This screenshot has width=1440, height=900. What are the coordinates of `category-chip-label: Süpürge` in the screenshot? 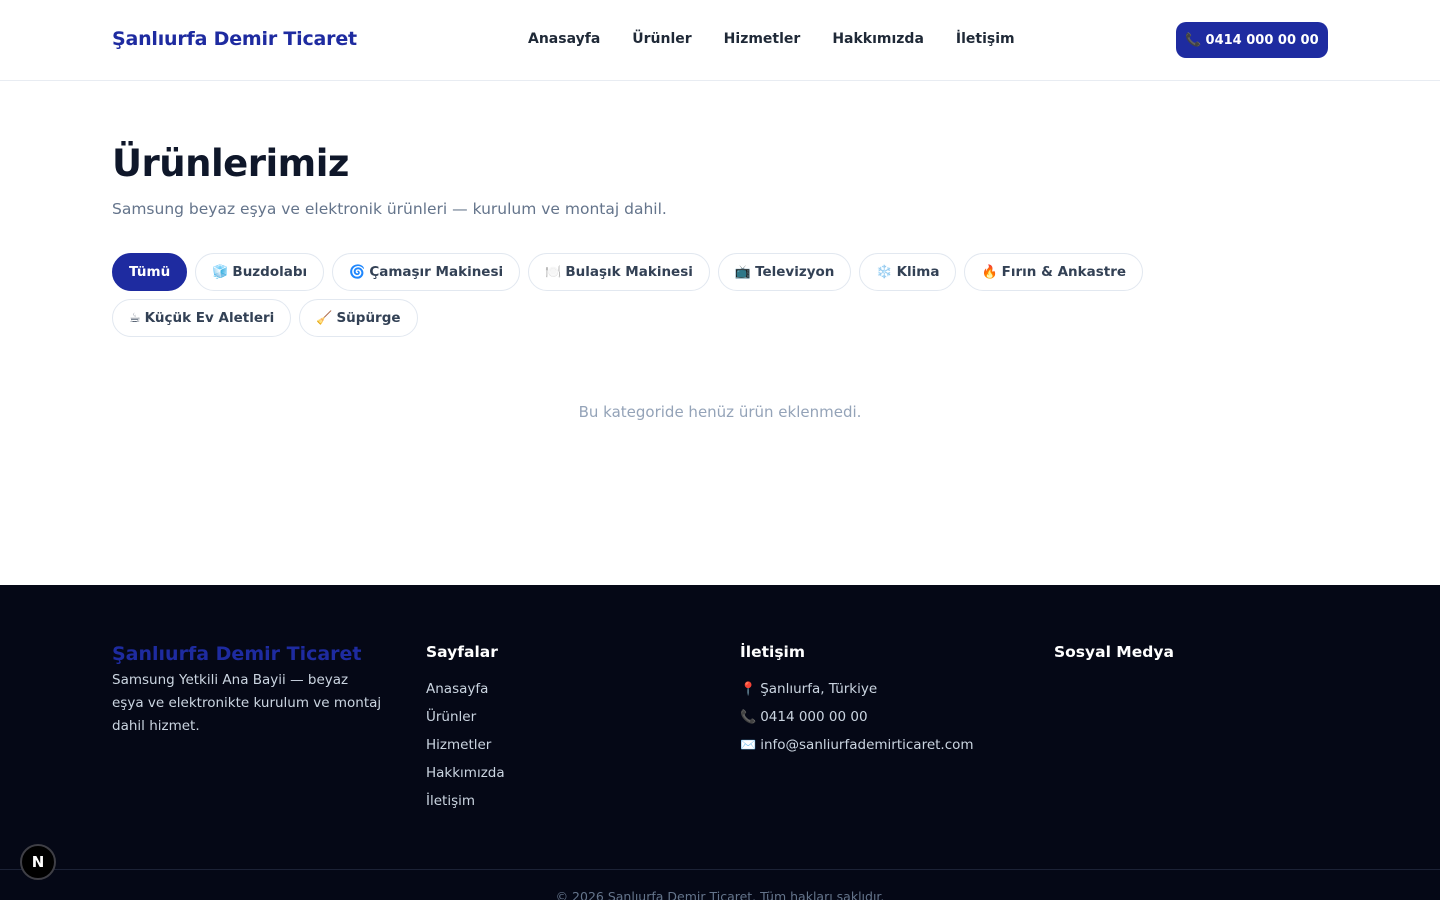 It's located at (368, 318).